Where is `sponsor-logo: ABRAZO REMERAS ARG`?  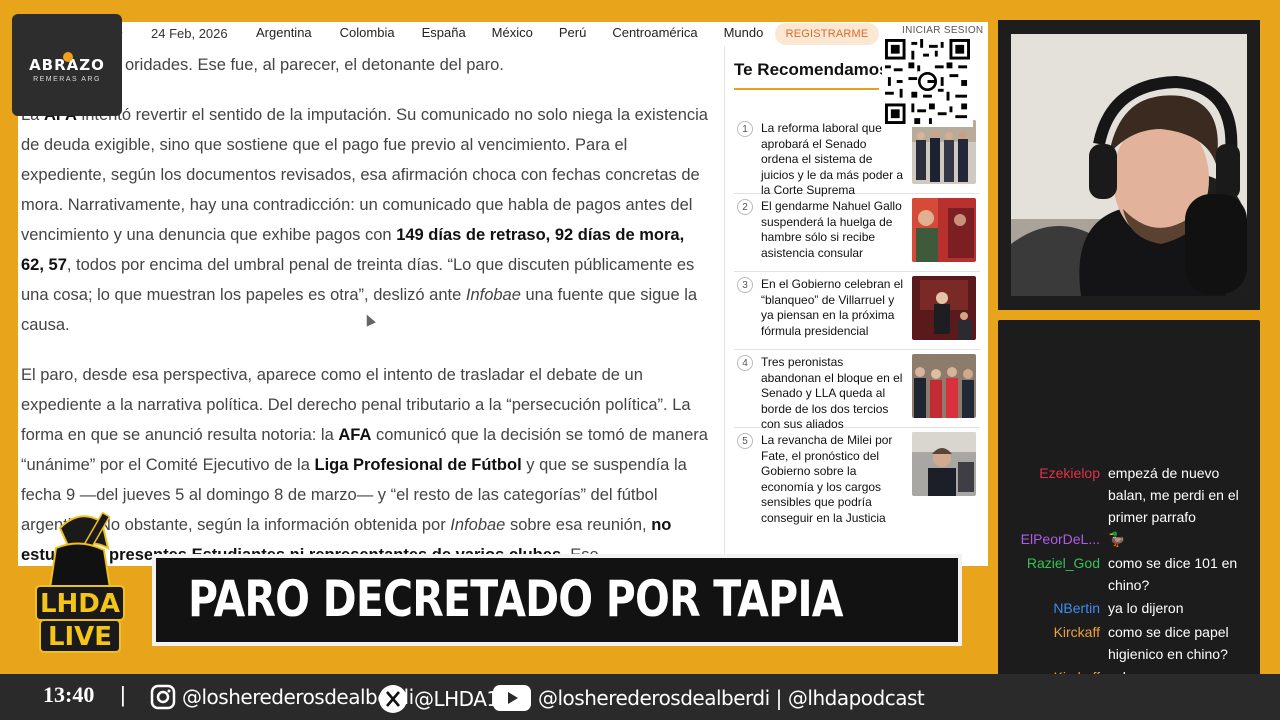
sponsor-logo: ABRAZO REMERAS ARG is located at coordinates (67, 65).